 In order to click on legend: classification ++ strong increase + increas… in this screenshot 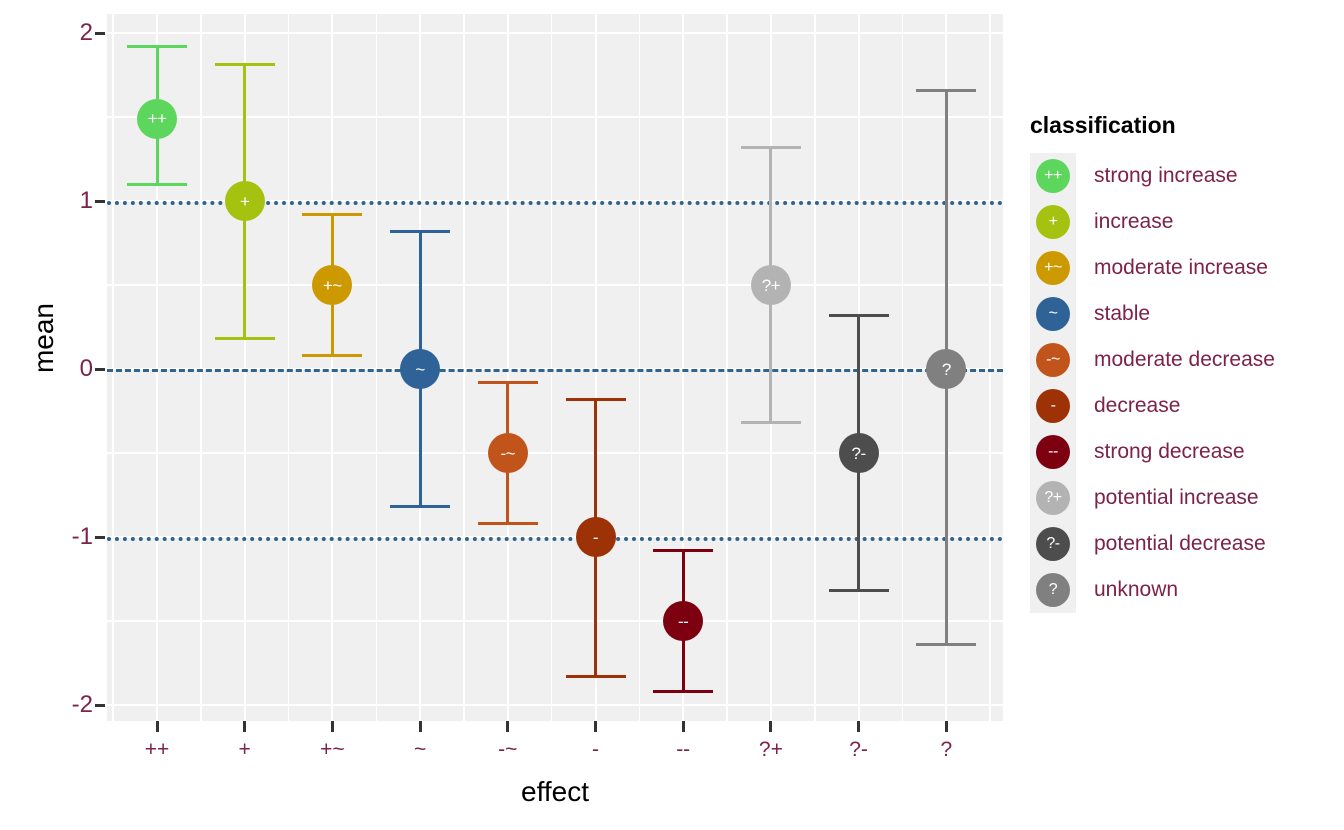, I will do `click(1187, 362)`.